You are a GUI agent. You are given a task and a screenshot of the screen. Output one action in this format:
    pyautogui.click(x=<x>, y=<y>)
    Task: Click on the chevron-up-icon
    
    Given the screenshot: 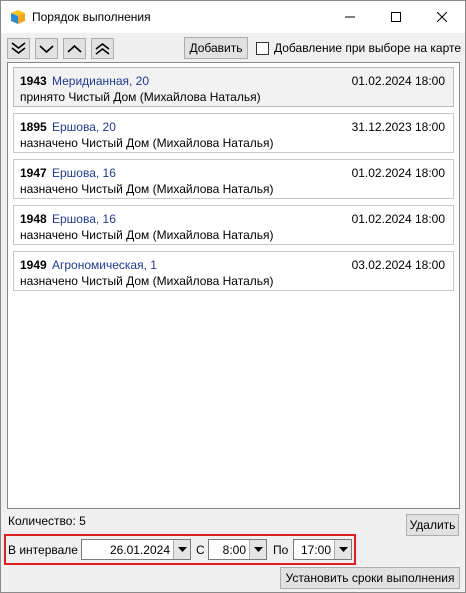 What is the action you would take?
    pyautogui.click(x=74, y=48)
    